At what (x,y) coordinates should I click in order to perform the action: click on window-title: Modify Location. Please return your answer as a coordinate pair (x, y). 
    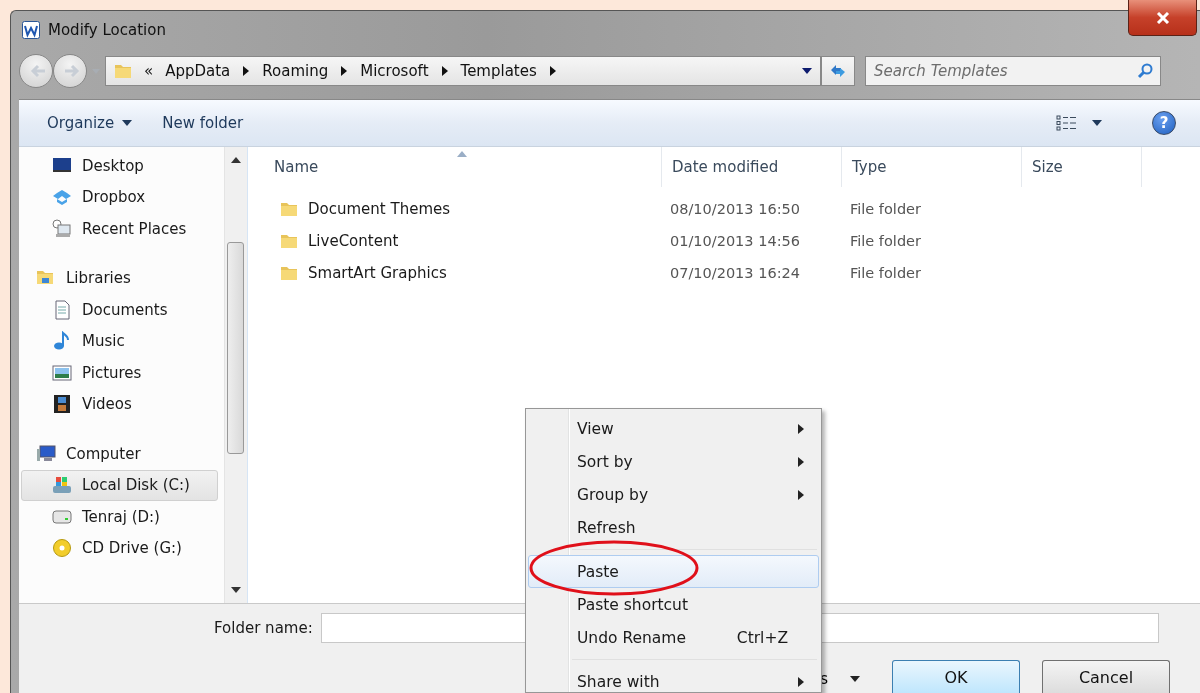
    Looking at the image, I should click on (107, 30).